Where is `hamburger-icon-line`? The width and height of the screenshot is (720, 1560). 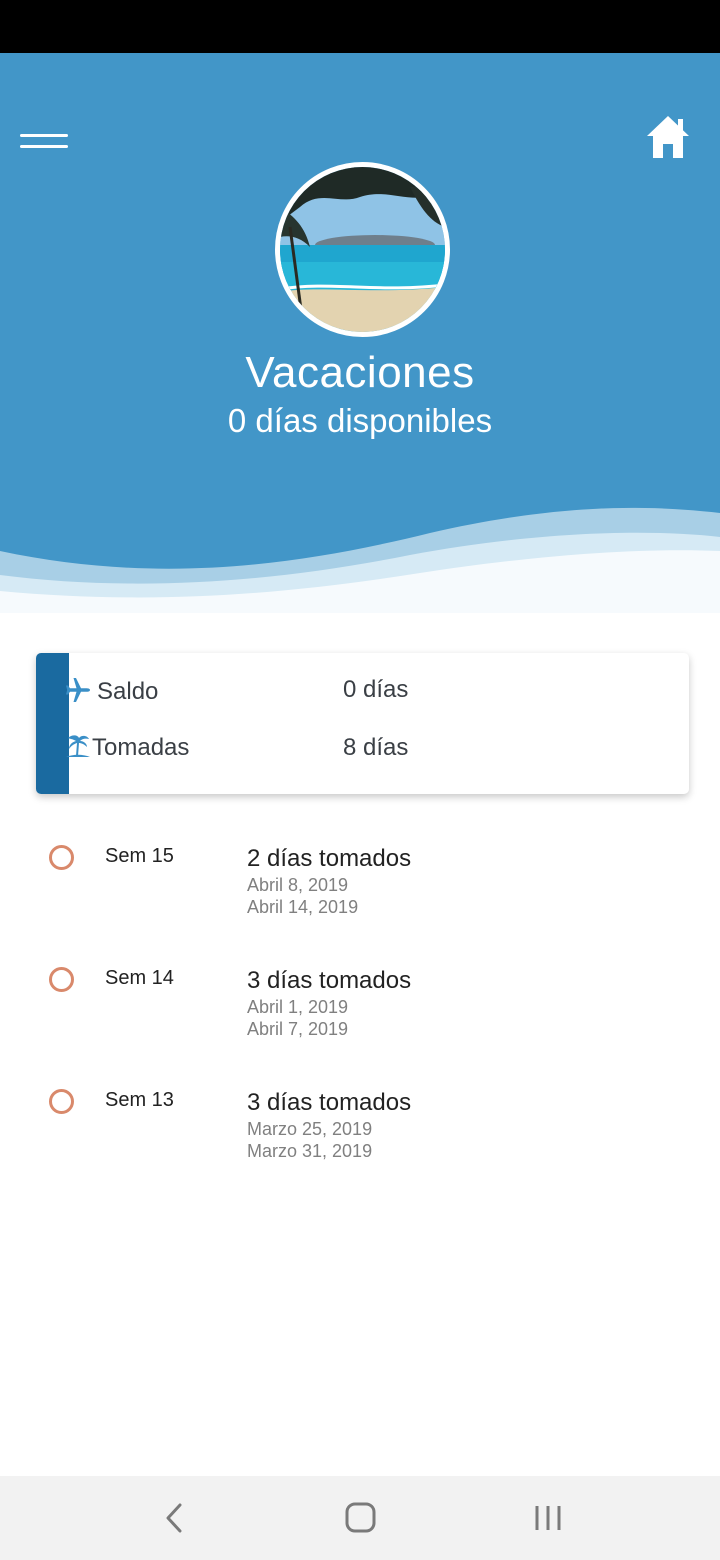
hamburger-icon-line is located at coordinates (44, 146).